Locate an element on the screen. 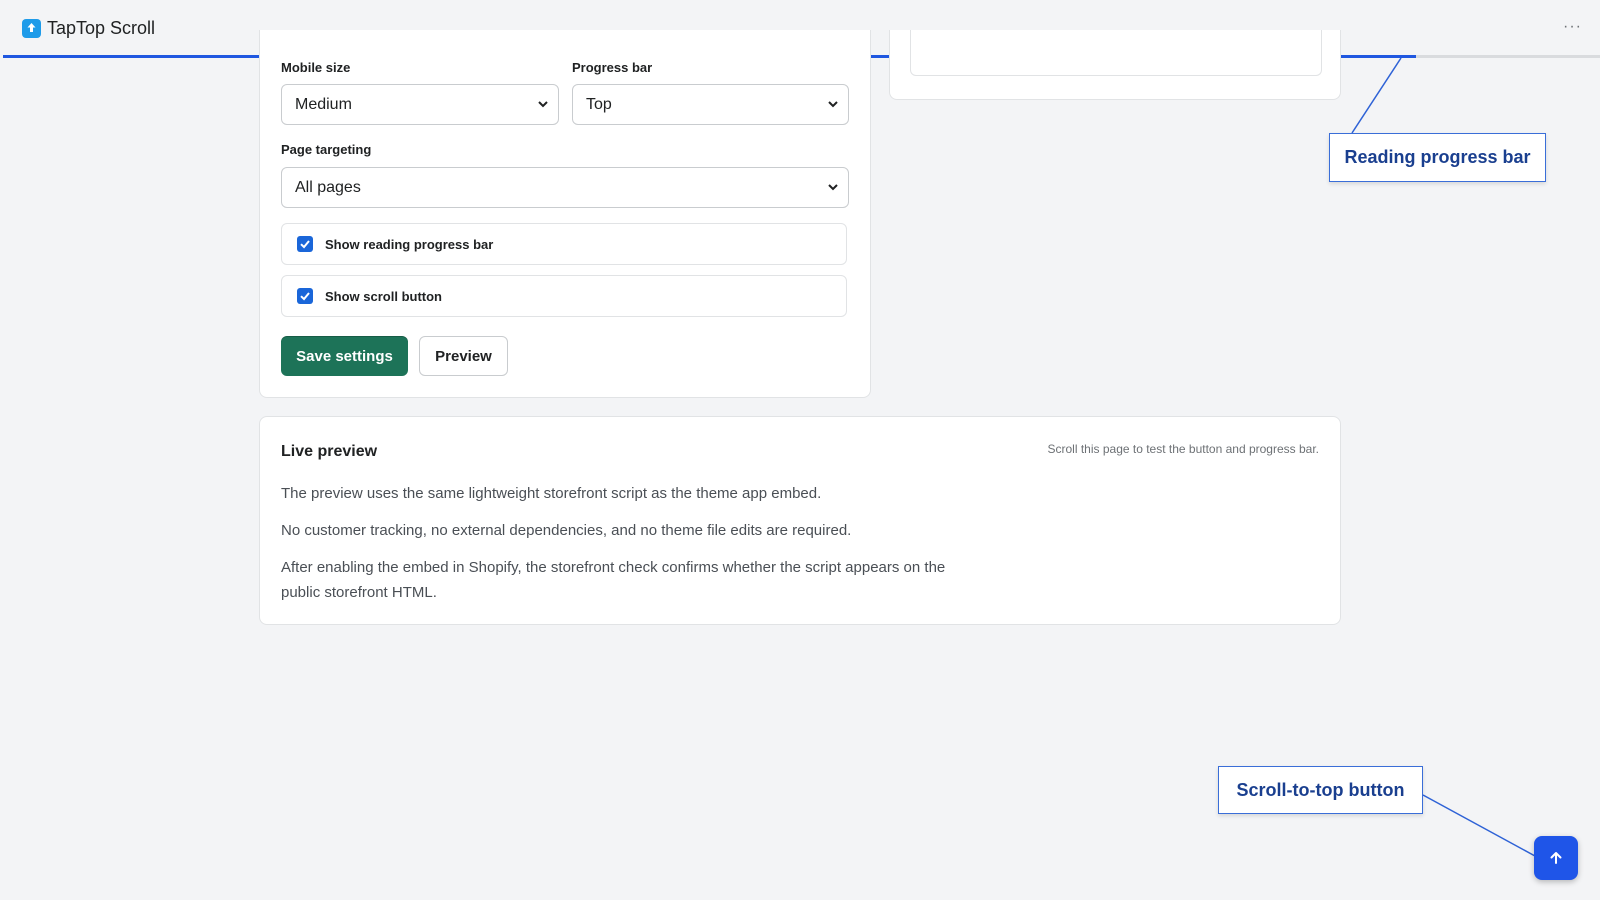  save-settings-button: Save settings is located at coordinates (344, 356).